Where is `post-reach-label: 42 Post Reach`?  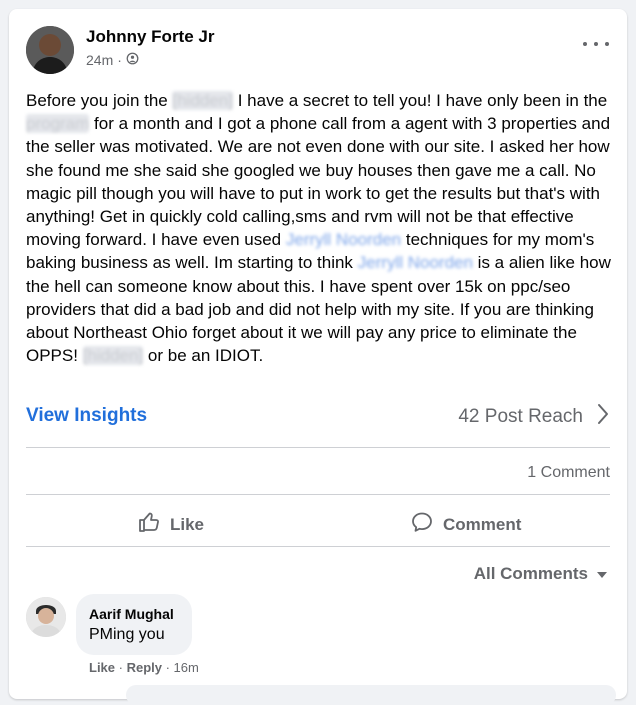 post-reach-label: 42 Post Reach is located at coordinates (520, 416).